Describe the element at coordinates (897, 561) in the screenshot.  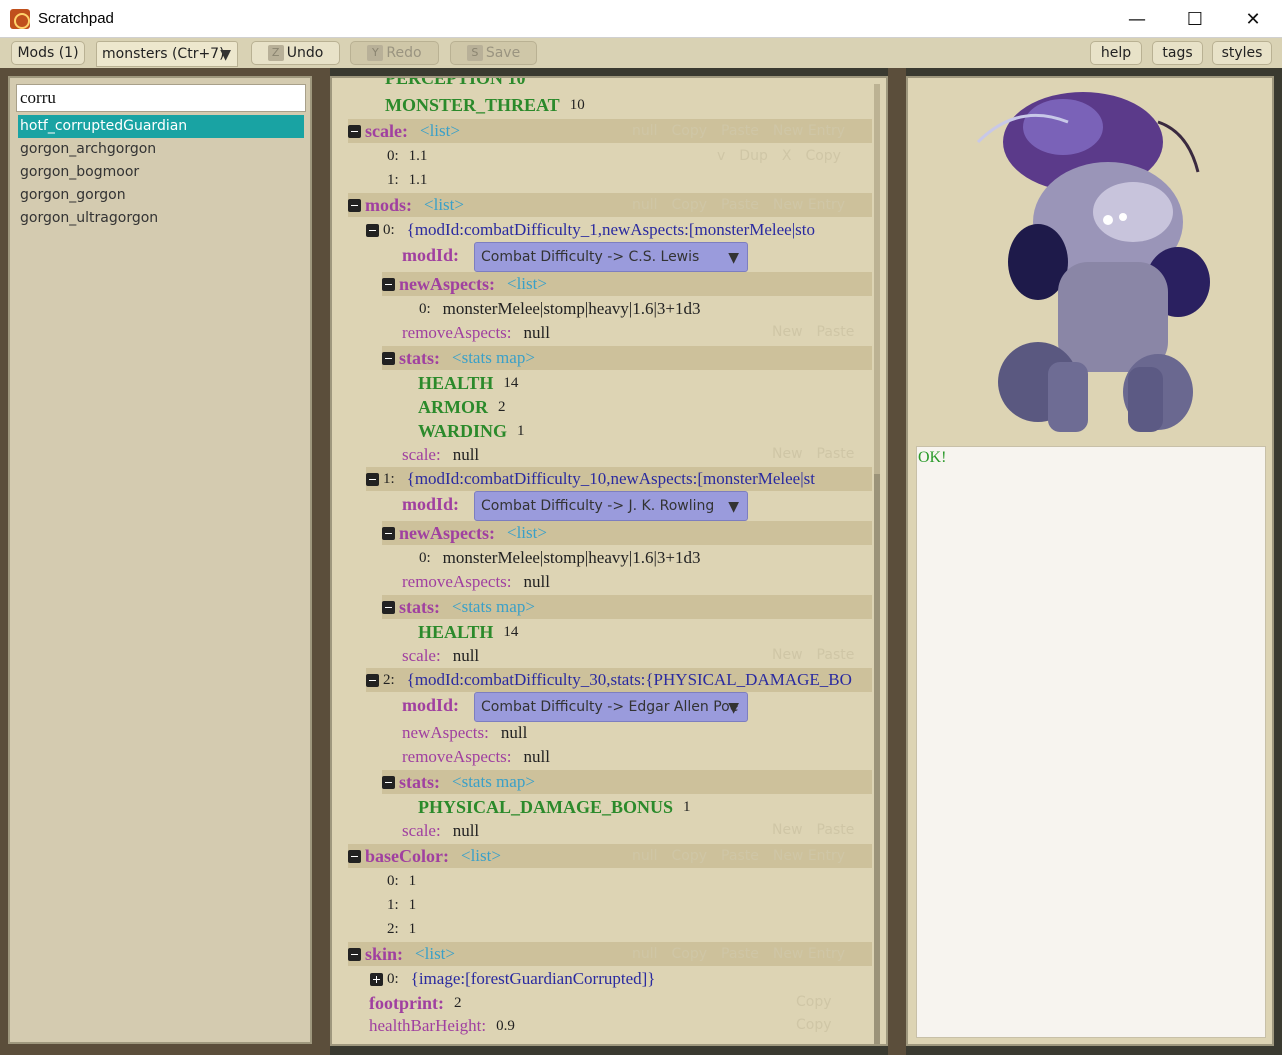
I see `background-art-mid` at that location.